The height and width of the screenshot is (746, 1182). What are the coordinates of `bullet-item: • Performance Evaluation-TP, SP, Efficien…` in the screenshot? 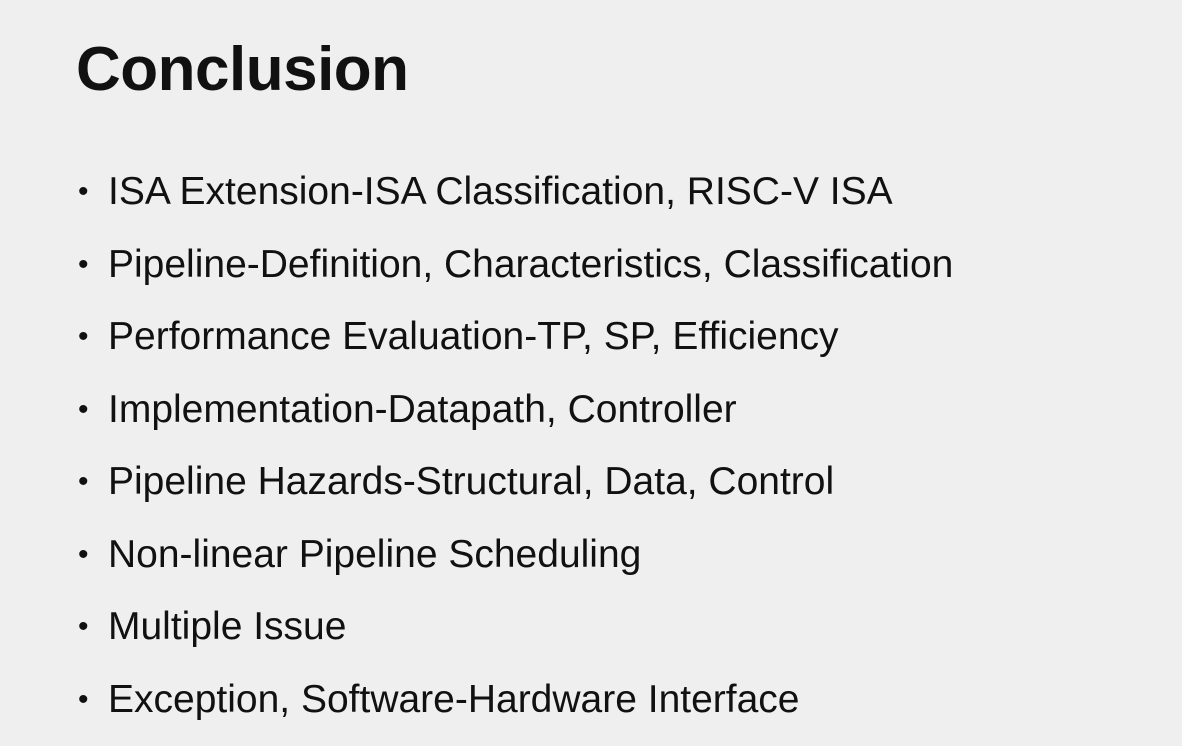 It's located at (609, 337).